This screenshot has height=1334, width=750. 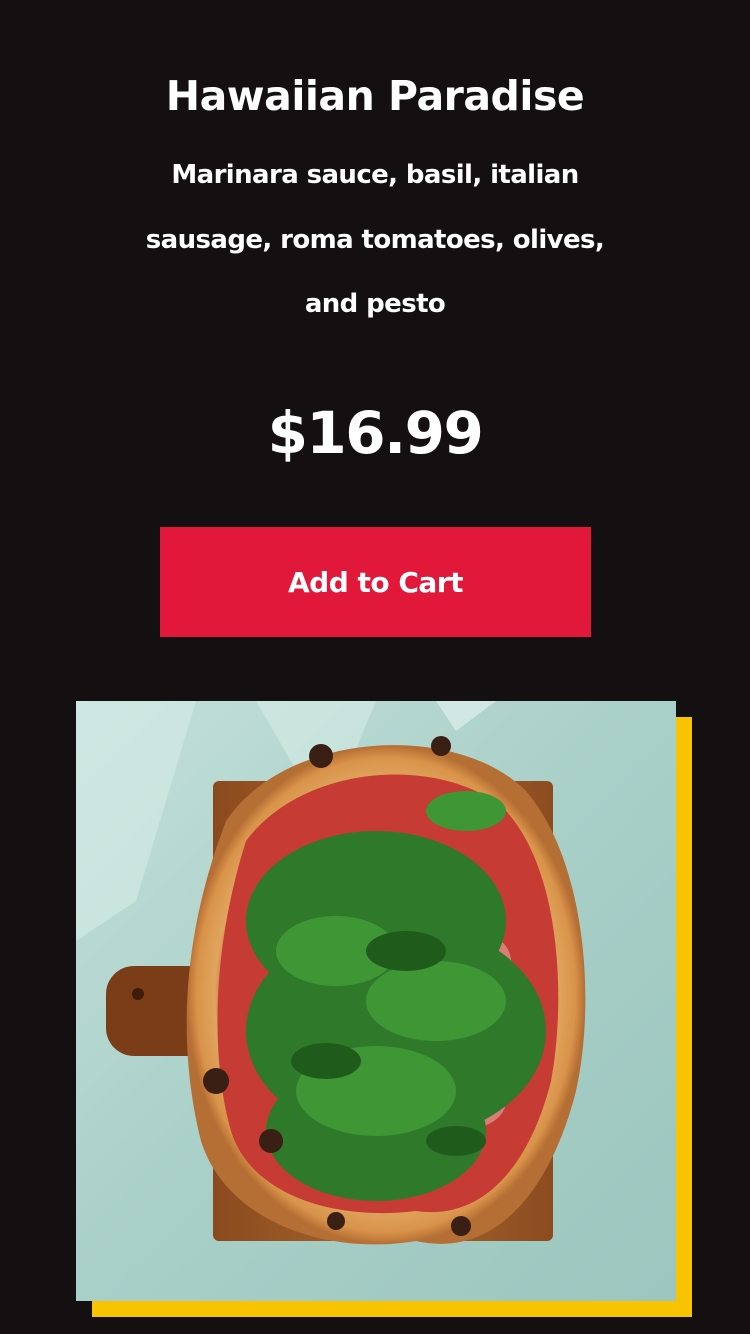 I want to click on product-price: $16.99, so click(x=375, y=433).